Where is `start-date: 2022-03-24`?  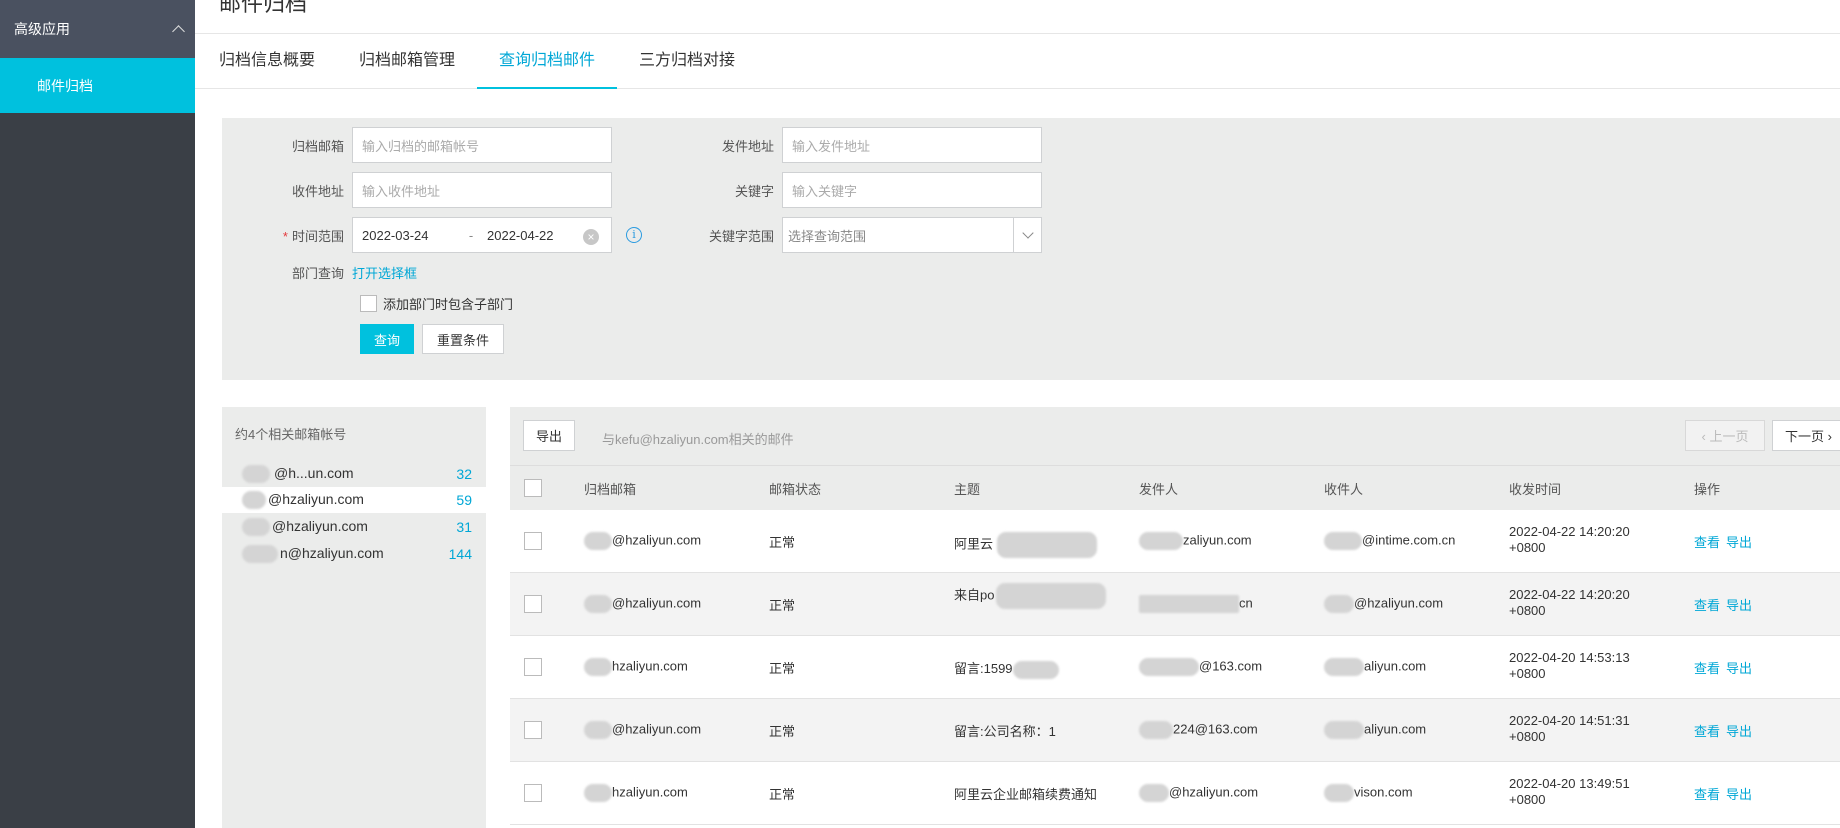
start-date: 2022-03-24 is located at coordinates (408, 235).